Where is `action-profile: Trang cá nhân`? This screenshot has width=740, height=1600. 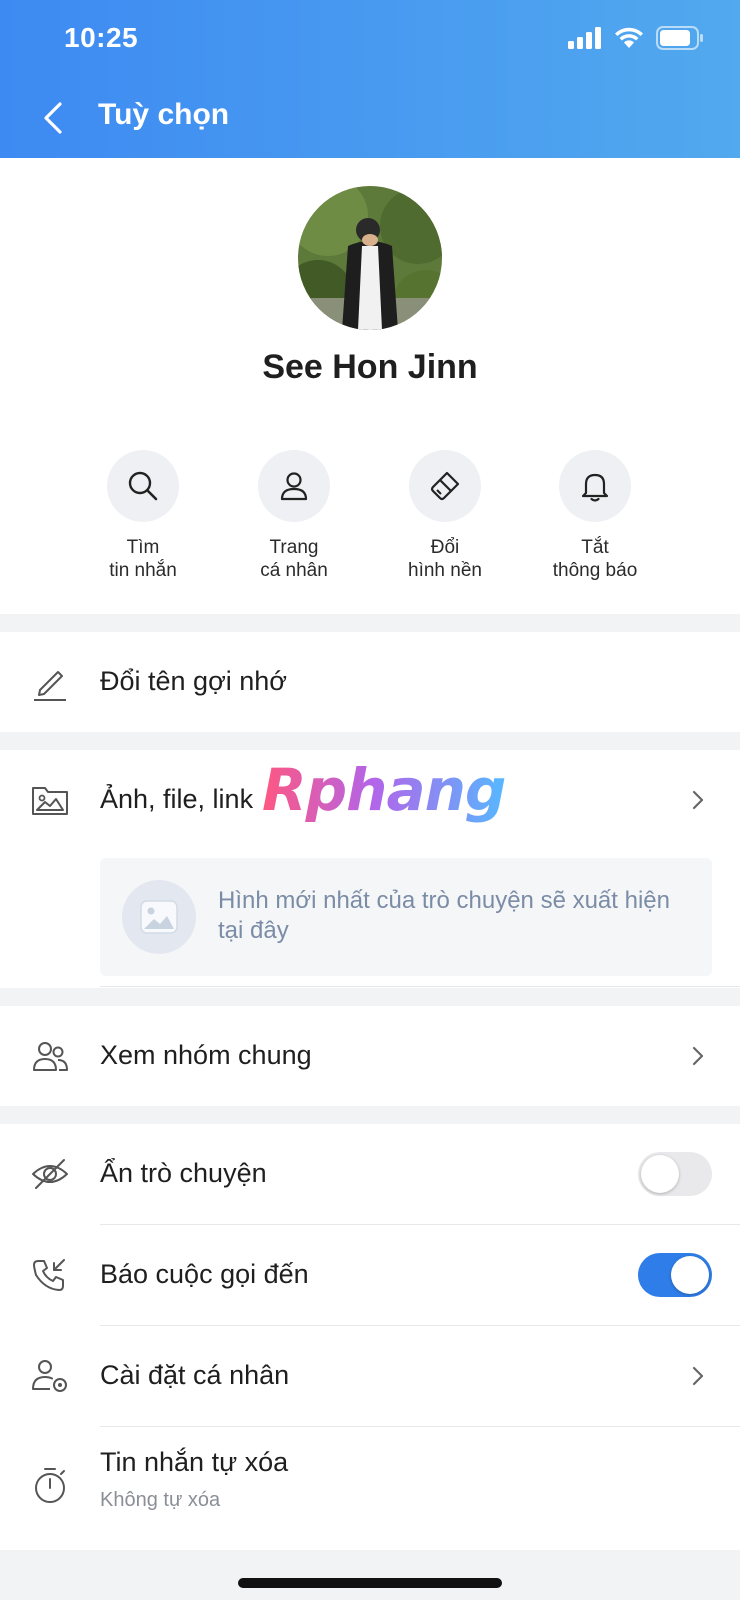
action-profile: Trang cá nhân is located at coordinates (294, 516).